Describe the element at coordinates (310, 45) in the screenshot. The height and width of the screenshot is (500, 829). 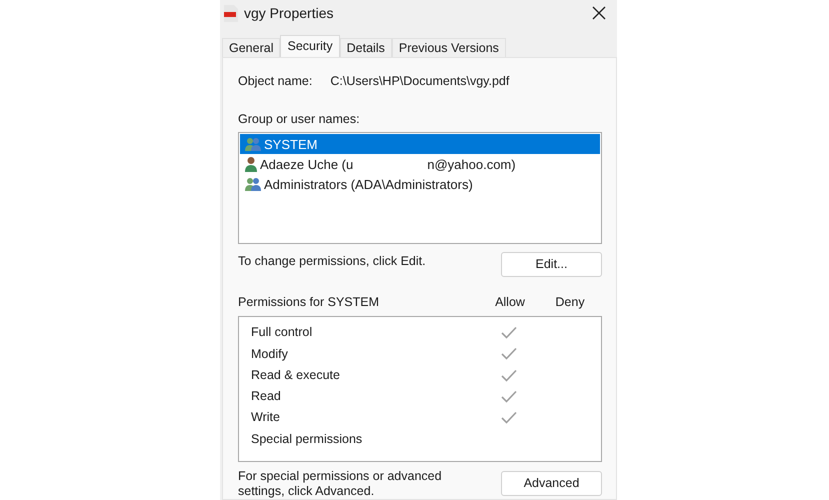
I see `tab: Security` at that location.